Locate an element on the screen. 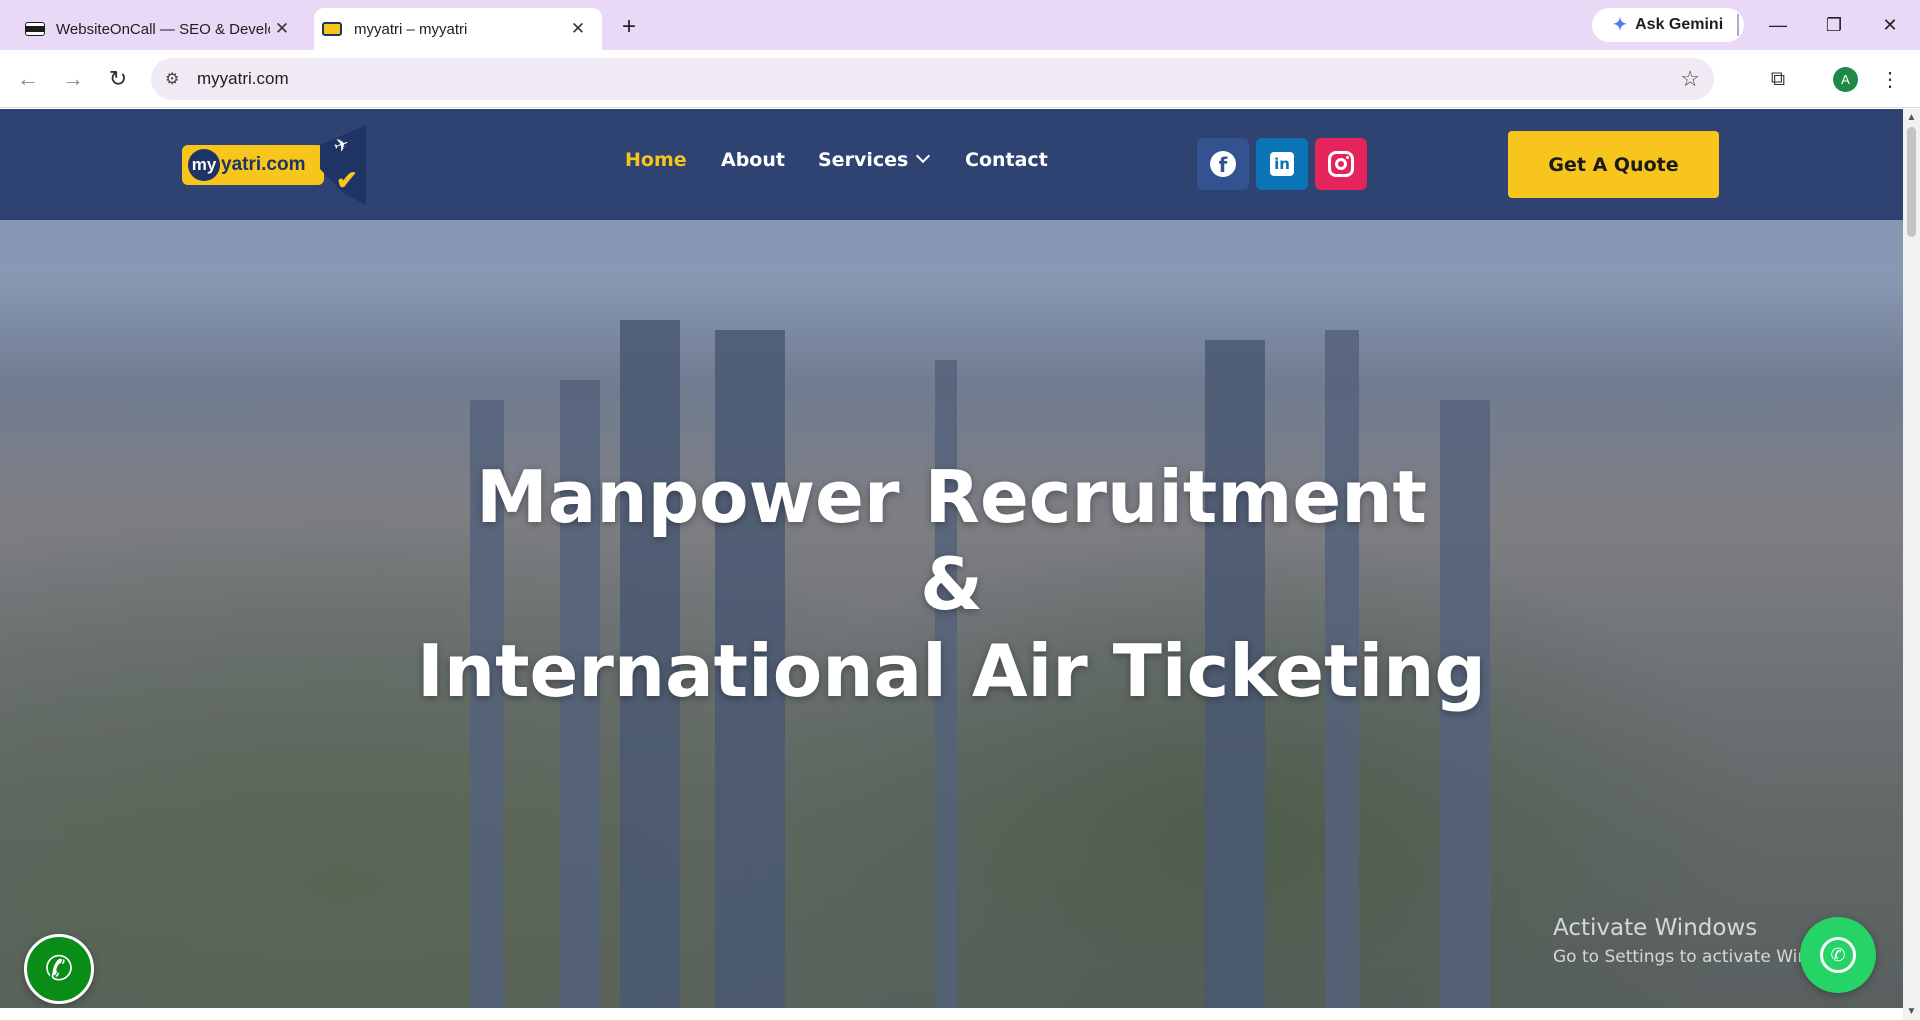  nav-contact-label: Contact is located at coordinates (1006, 160).